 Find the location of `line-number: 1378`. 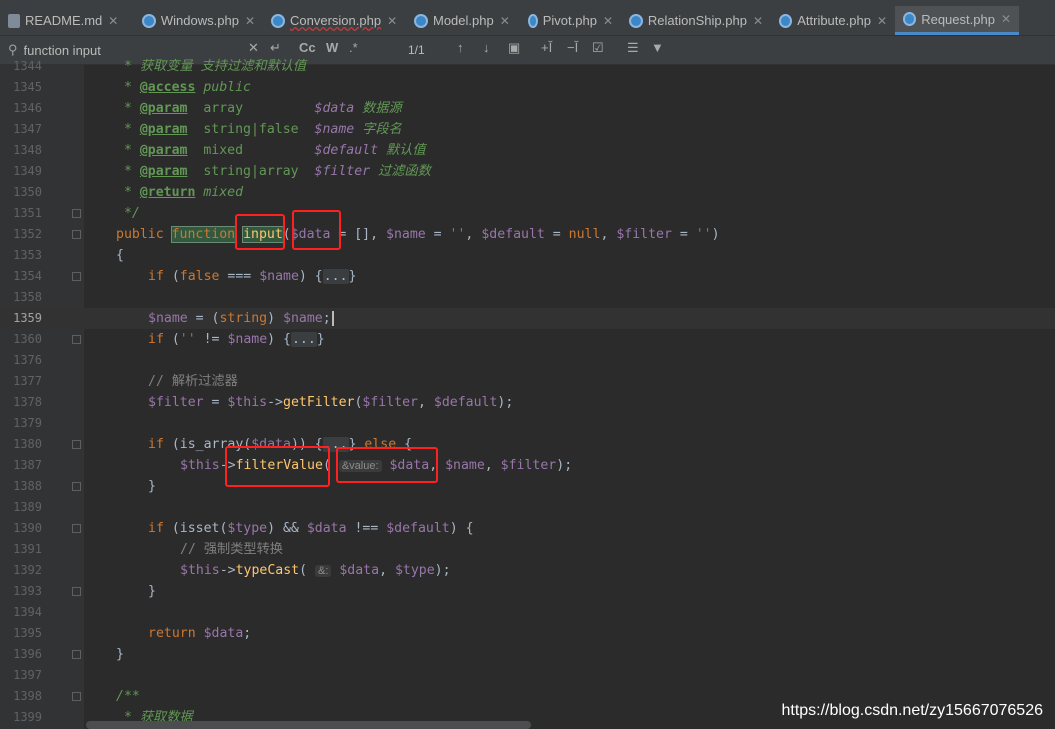

line-number: 1378 is located at coordinates (27, 402).